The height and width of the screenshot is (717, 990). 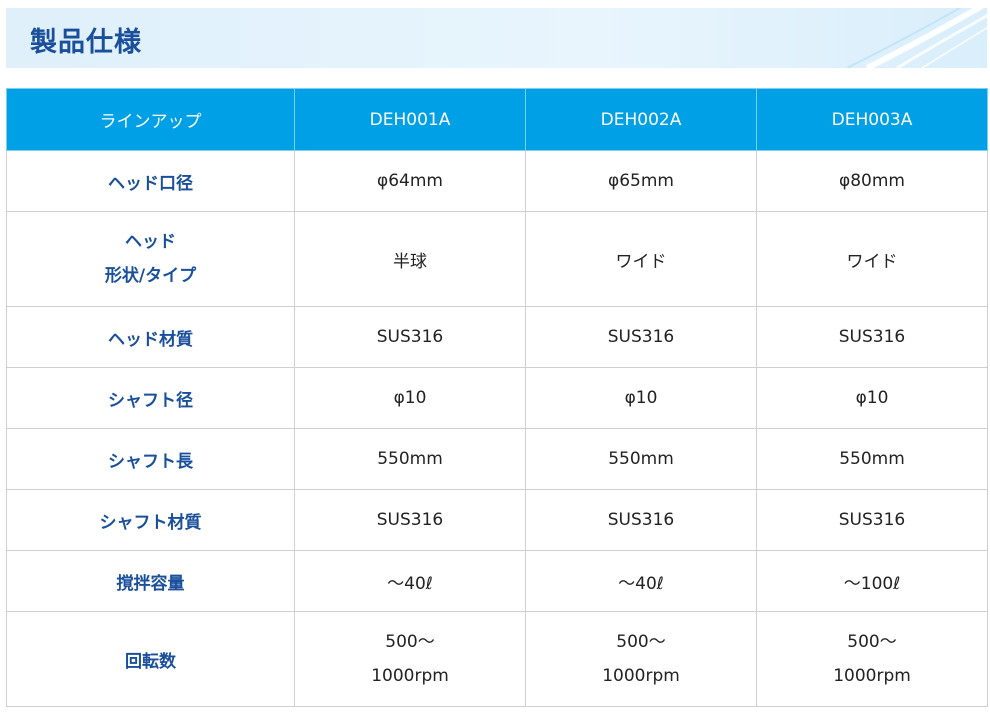 What do you see at coordinates (150, 339) in the screenshot?
I see `row-label-line: ヘッド材質` at bounding box center [150, 339].